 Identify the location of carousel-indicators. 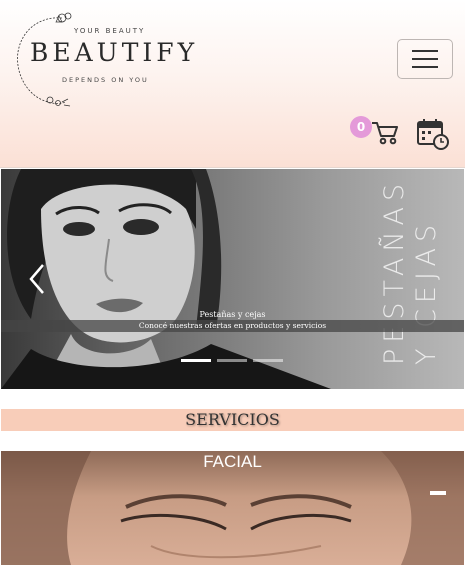
(232, 360).